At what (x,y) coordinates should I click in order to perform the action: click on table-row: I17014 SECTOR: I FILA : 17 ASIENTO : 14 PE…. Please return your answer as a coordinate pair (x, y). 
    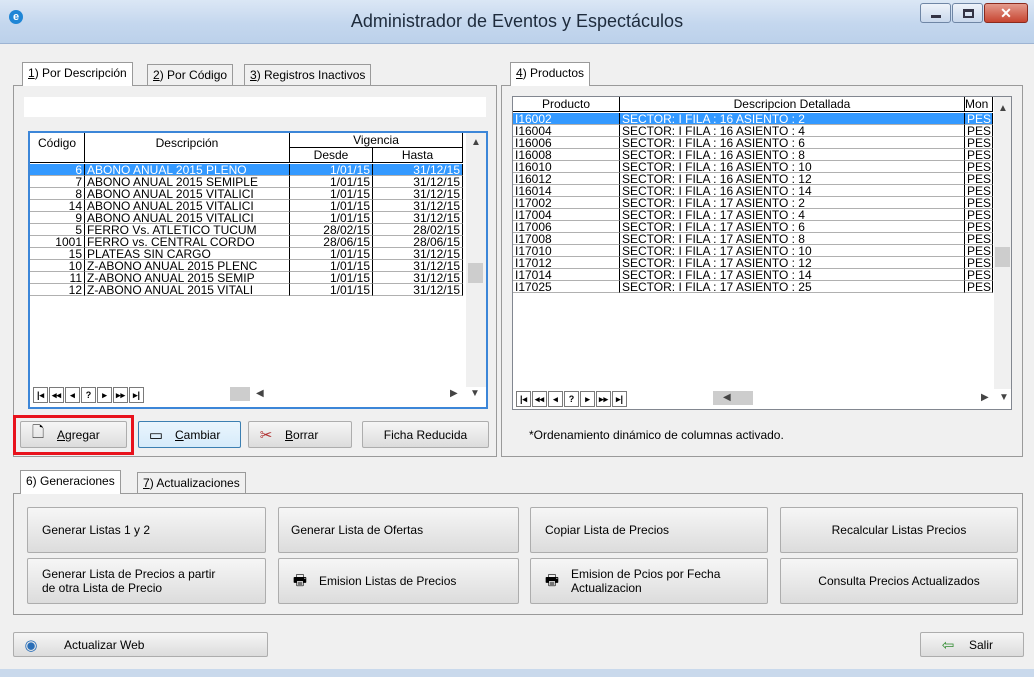
    Looking at the image, I should click on (753, 275).